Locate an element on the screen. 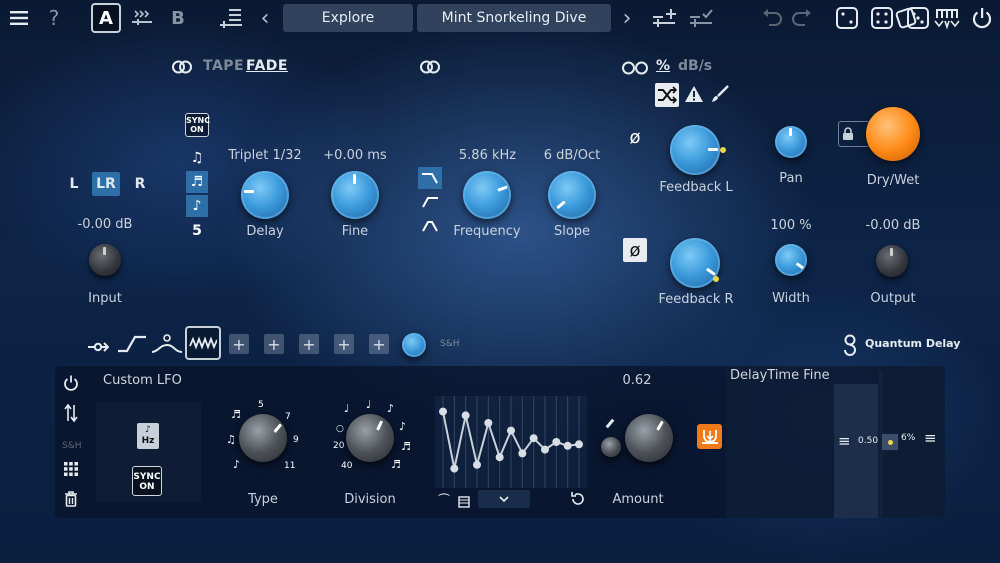 This screenshot has height=563, width=1000. preset-name: Mint Snorkeling Dive is located at coordinates (514, 18).